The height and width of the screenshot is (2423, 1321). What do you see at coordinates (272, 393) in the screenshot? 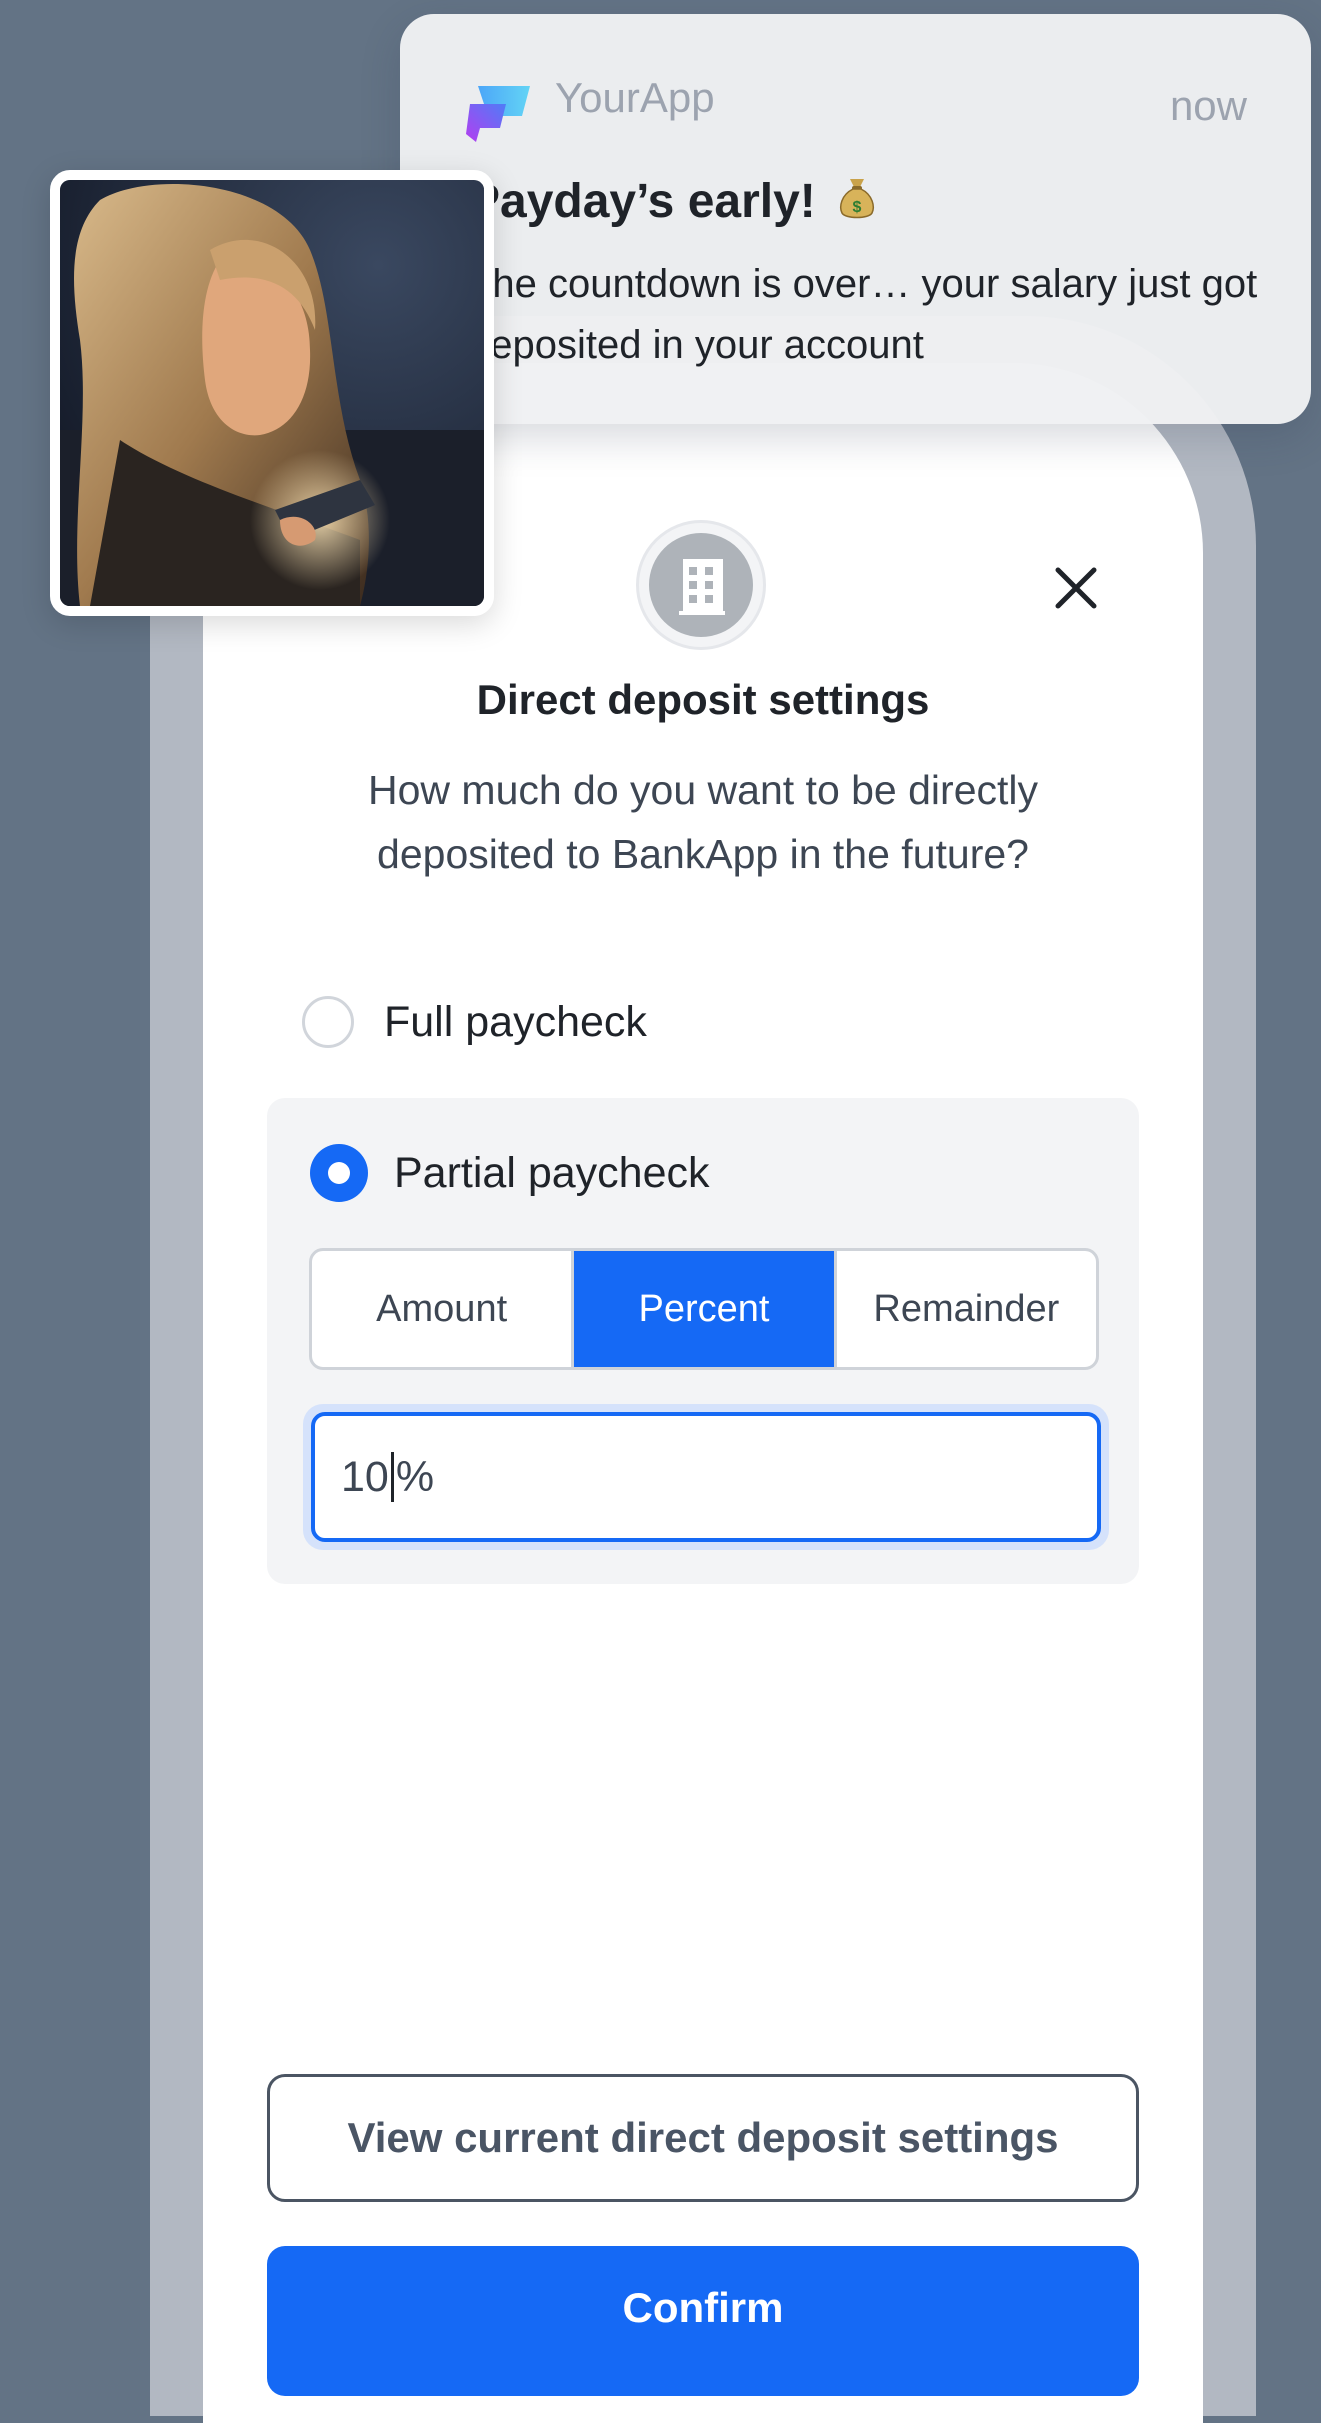
I see `user-photo` at bounding box center [272, 393].